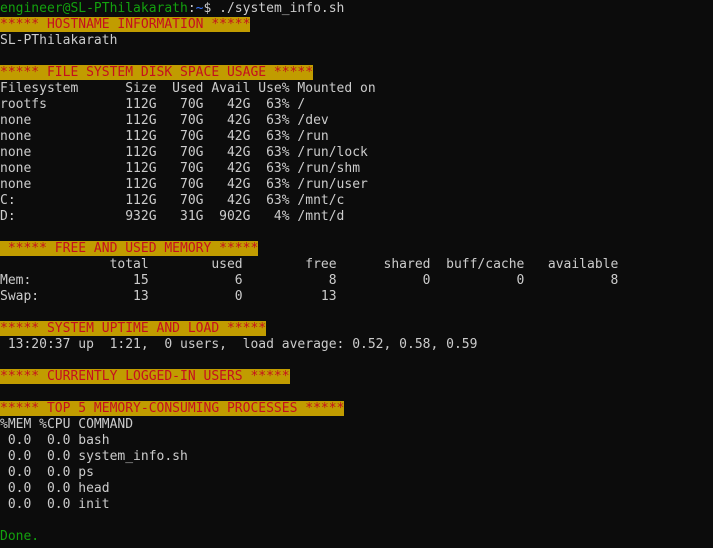 This screenshot has height=548, width=713. What do you see at coordinates (309, 280) in the screenshot?
I see `memory-row: Mem: 15 6 8 0 0 8` at bounding box center [309, 280].